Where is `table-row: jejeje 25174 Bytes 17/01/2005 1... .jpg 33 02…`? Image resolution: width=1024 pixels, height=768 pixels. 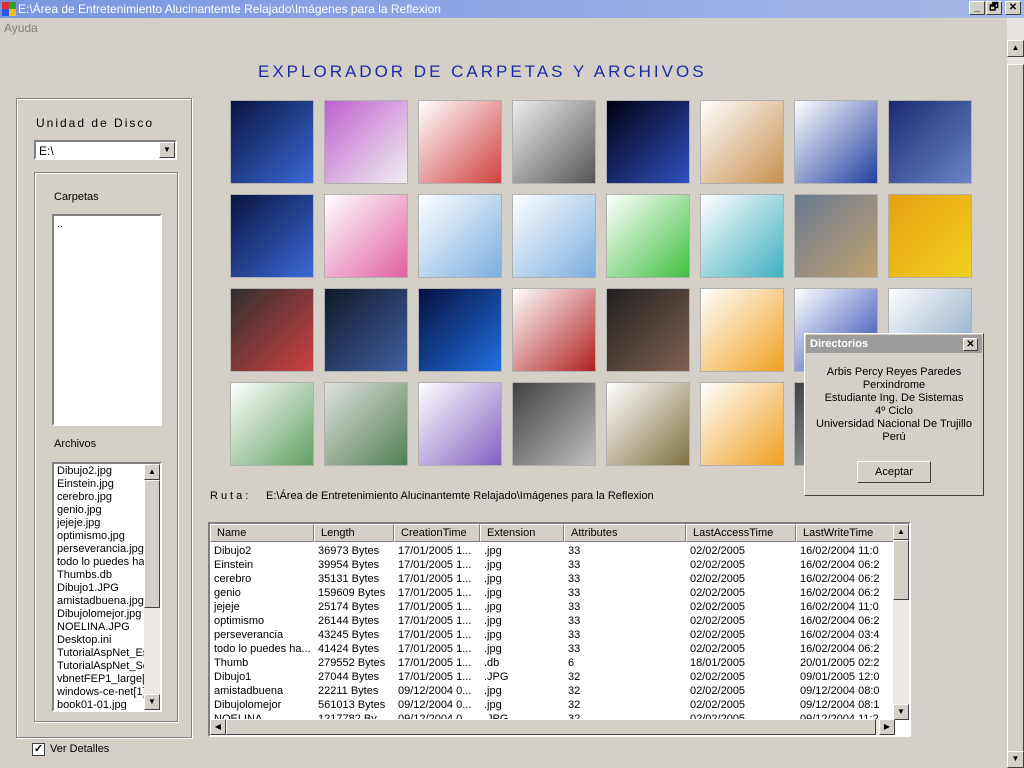
table-row: jejeje 25174 Bytes 17/01/2005 1... .jpg 33 02… is located at coordinates (552, 607).